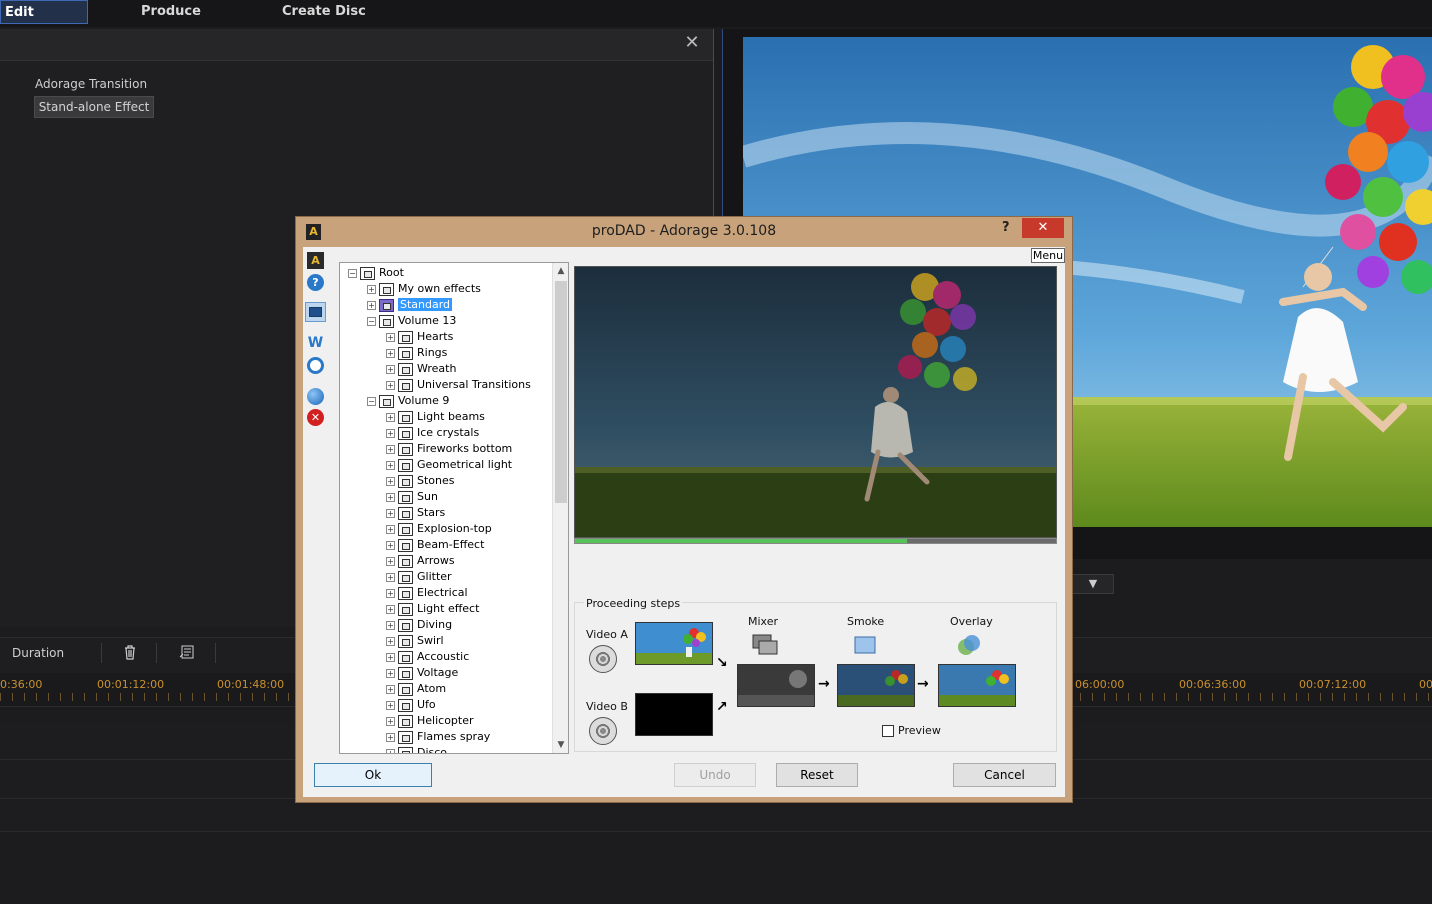  Describe the element at coordinates (715, 775) in the screenshot. I see `undo-button: Undo` at that location.